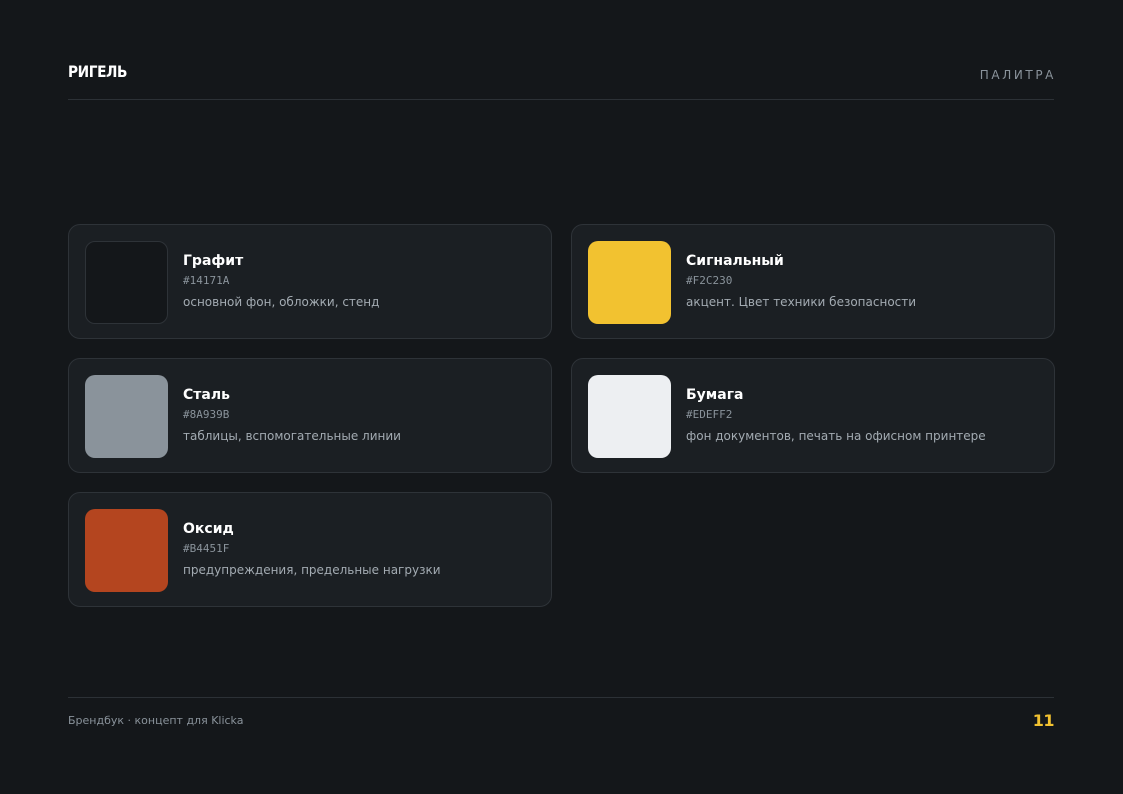 The height and width of the screenshot is (794, 1123). What do you see at coordinates (715, 395) in the screenshot?
I see `color-name: Бумага` at bounding box center [715, 395].